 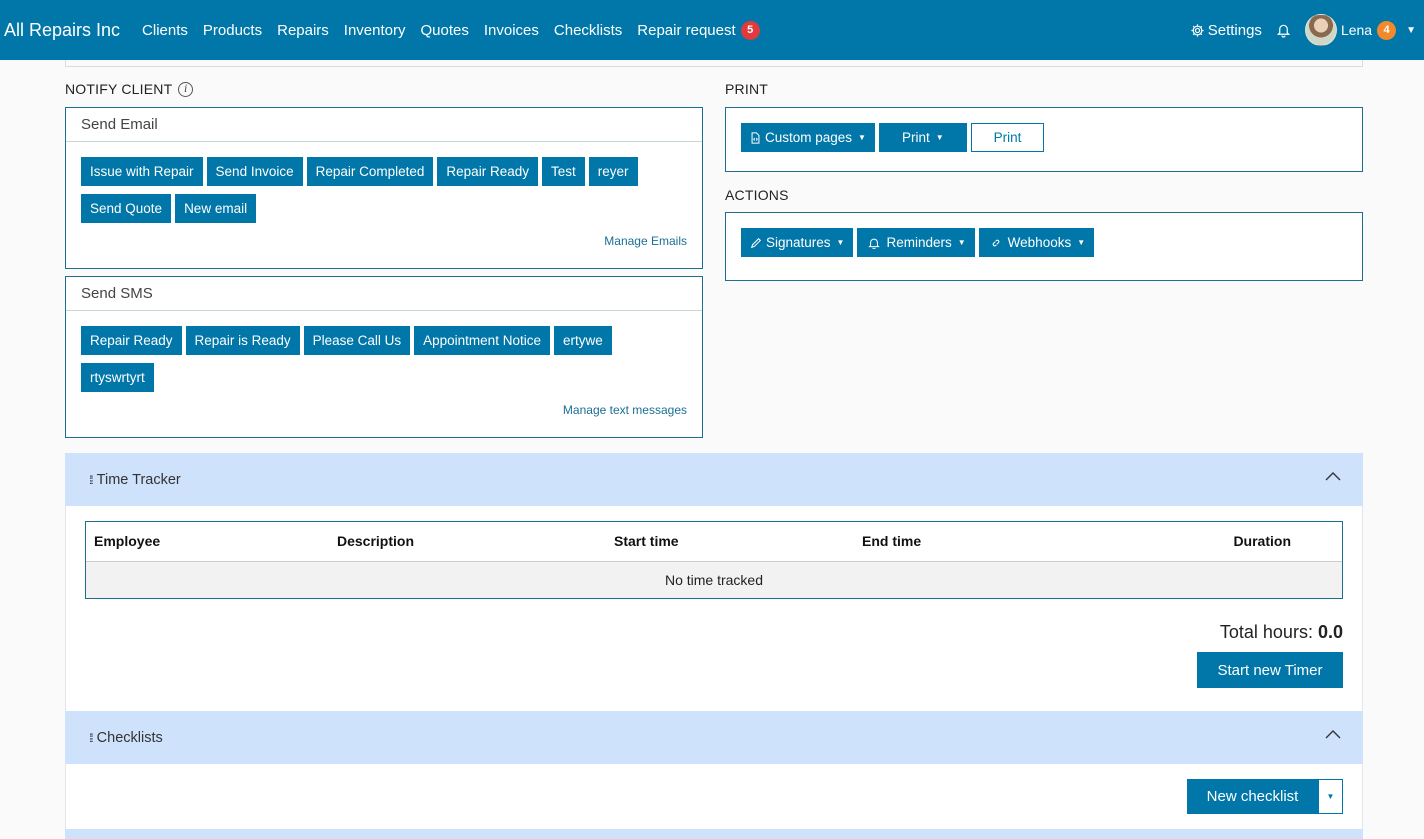 I want to click on notifications-button, so click(x=1283, y=30).